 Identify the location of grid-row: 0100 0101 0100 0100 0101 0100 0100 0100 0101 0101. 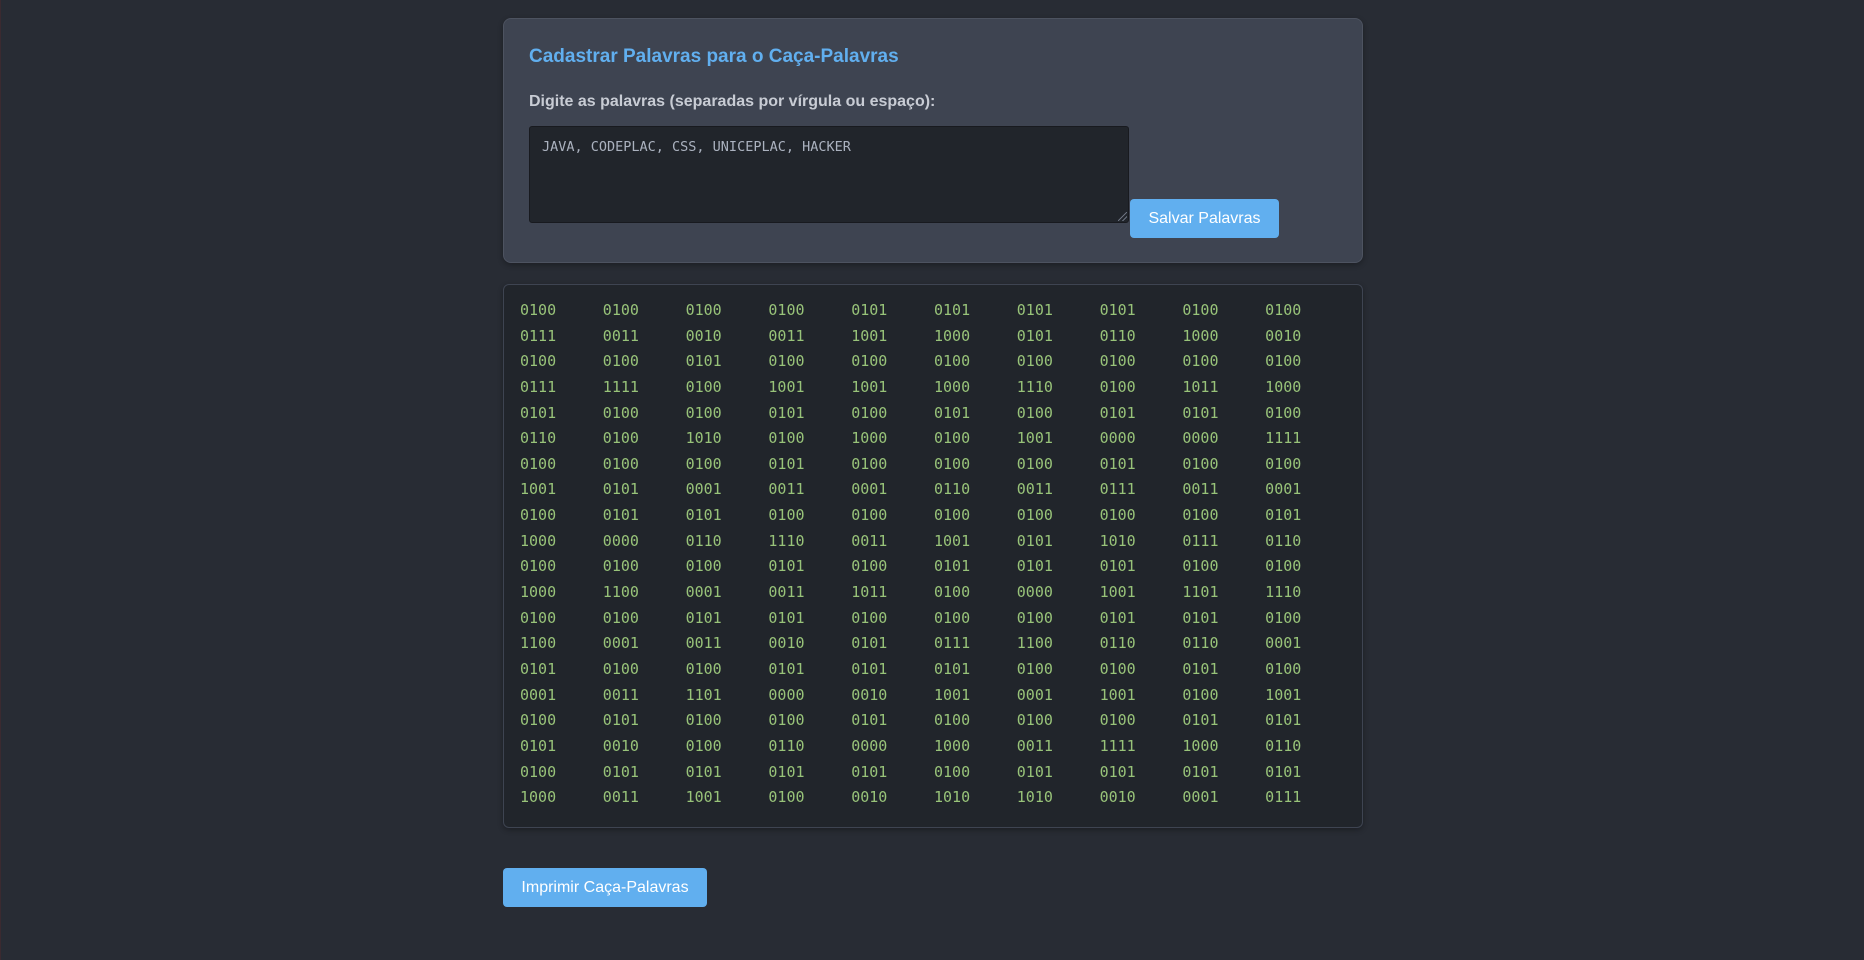
(934, 723).